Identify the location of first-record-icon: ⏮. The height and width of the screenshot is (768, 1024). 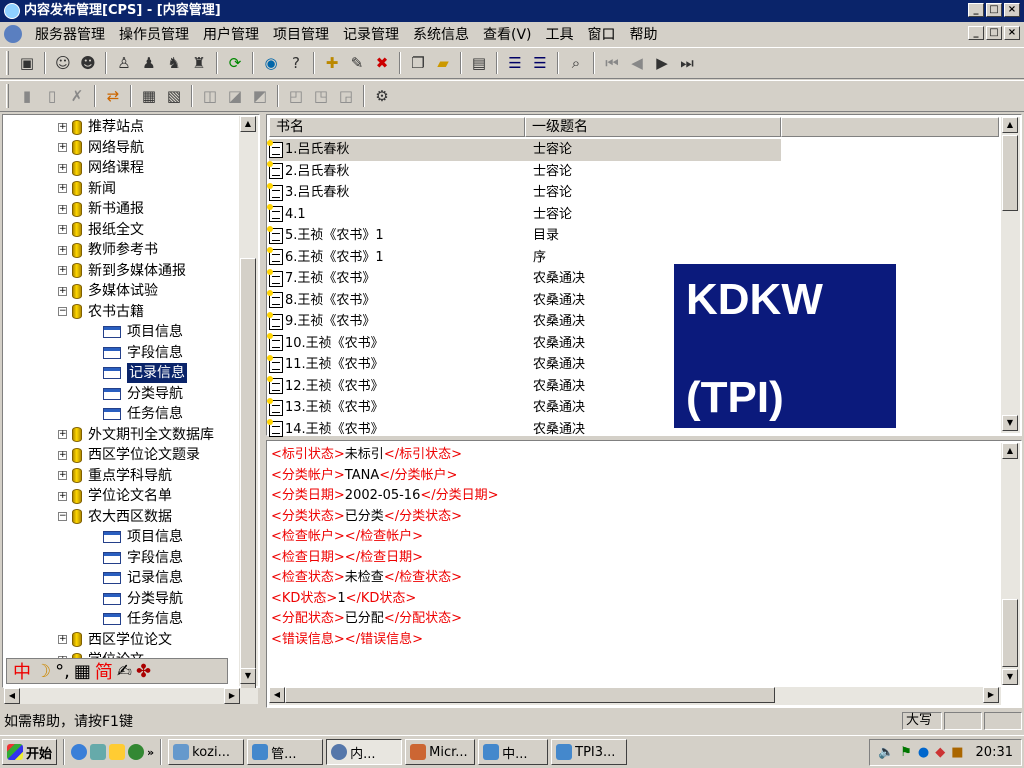
(612, 63).